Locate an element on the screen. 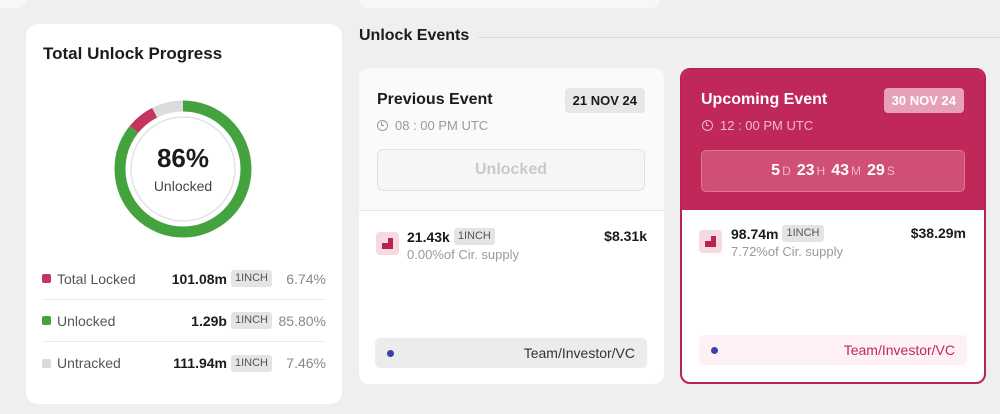  token-amount: 21.43k is located at coordinates (428, 236).